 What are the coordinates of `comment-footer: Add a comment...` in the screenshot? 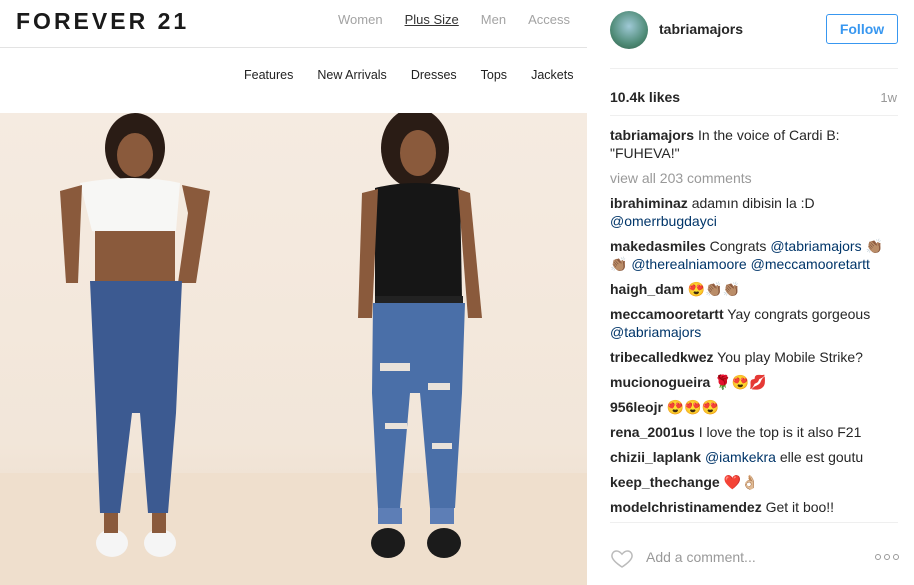 It's located at (750, 560).